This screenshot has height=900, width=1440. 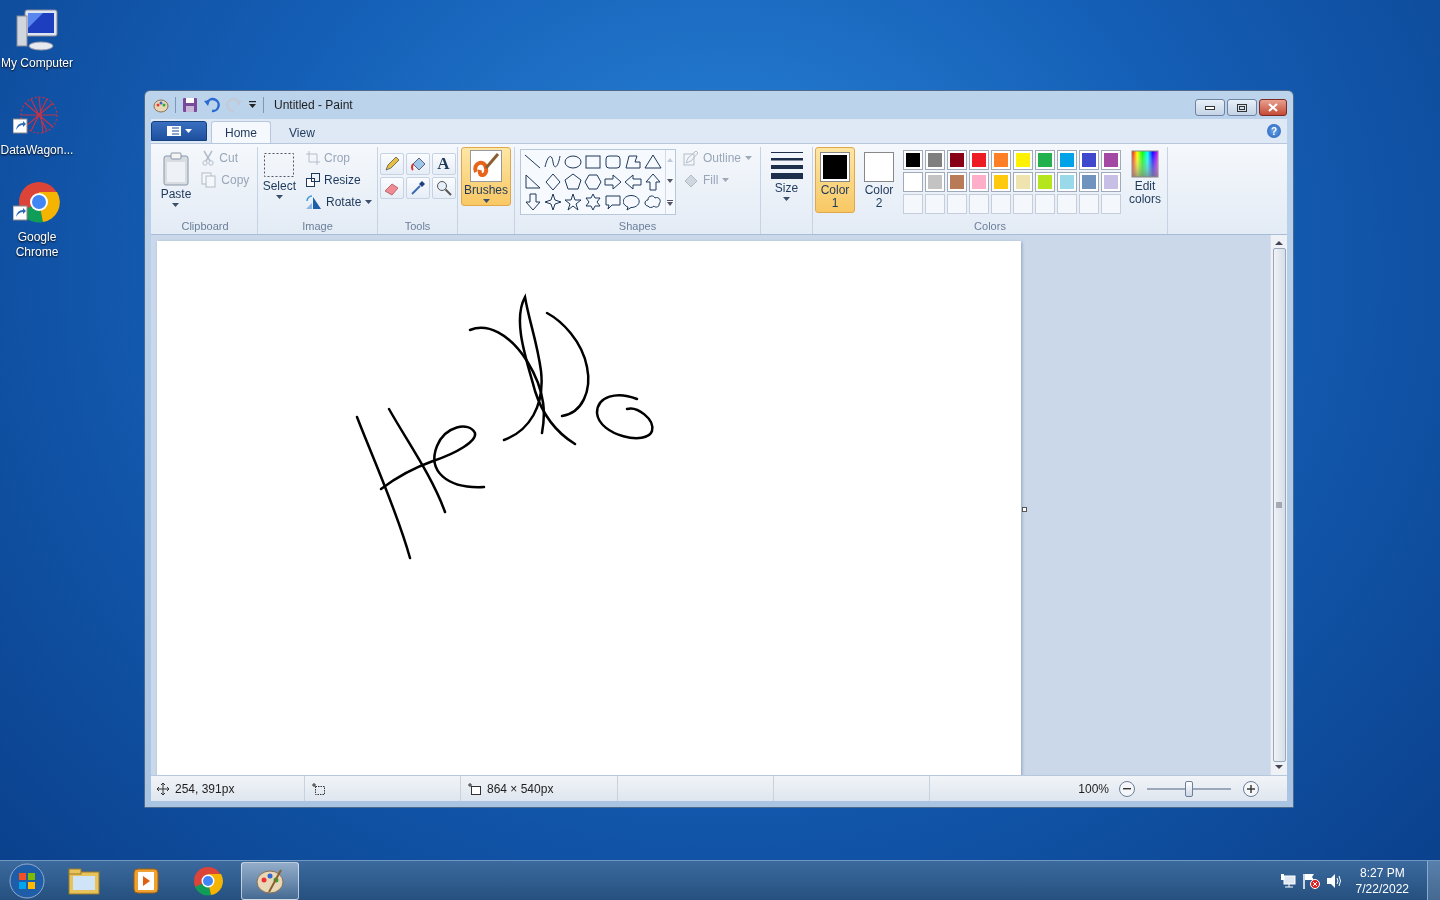 What do you see at coordinates (786, 175) in the screenshot?
I see `size-button: Size` at bounding box center [786, 175].